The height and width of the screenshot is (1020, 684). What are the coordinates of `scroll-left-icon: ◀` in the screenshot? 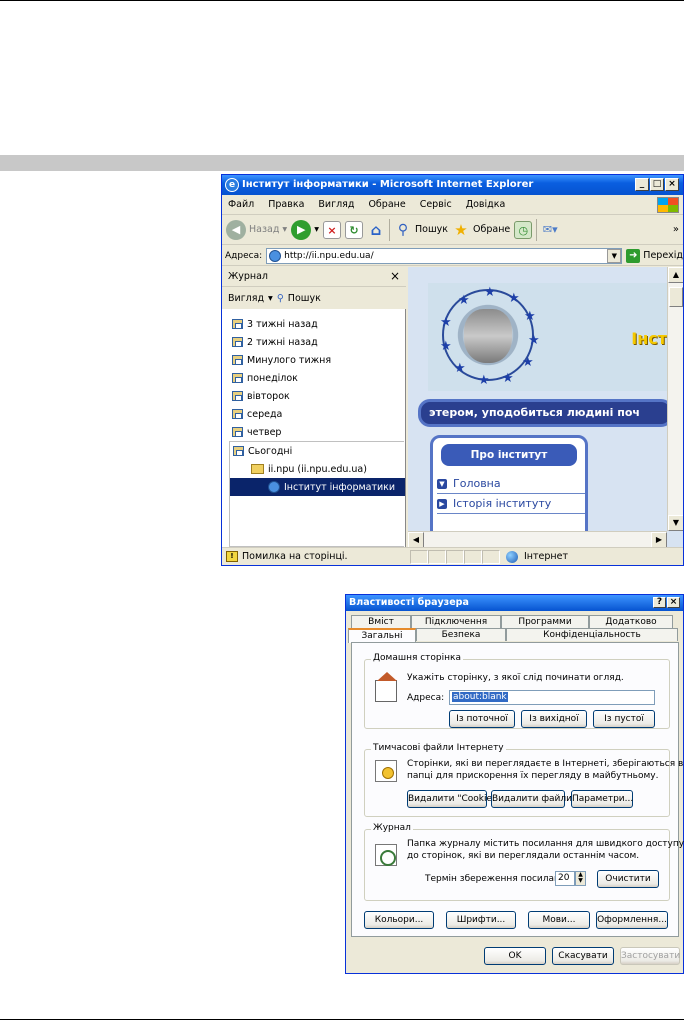 It's located at (416, 539).